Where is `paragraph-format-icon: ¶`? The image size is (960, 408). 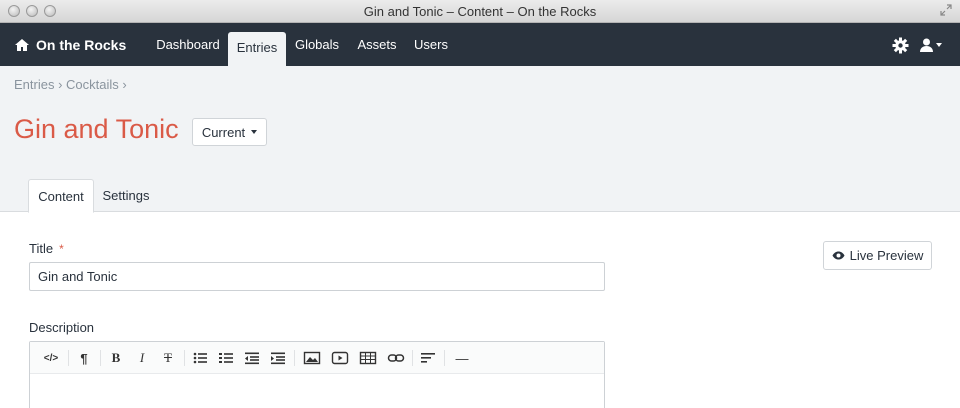 paragraph-format-icon: ¶ is located at coordinates (84, 358).